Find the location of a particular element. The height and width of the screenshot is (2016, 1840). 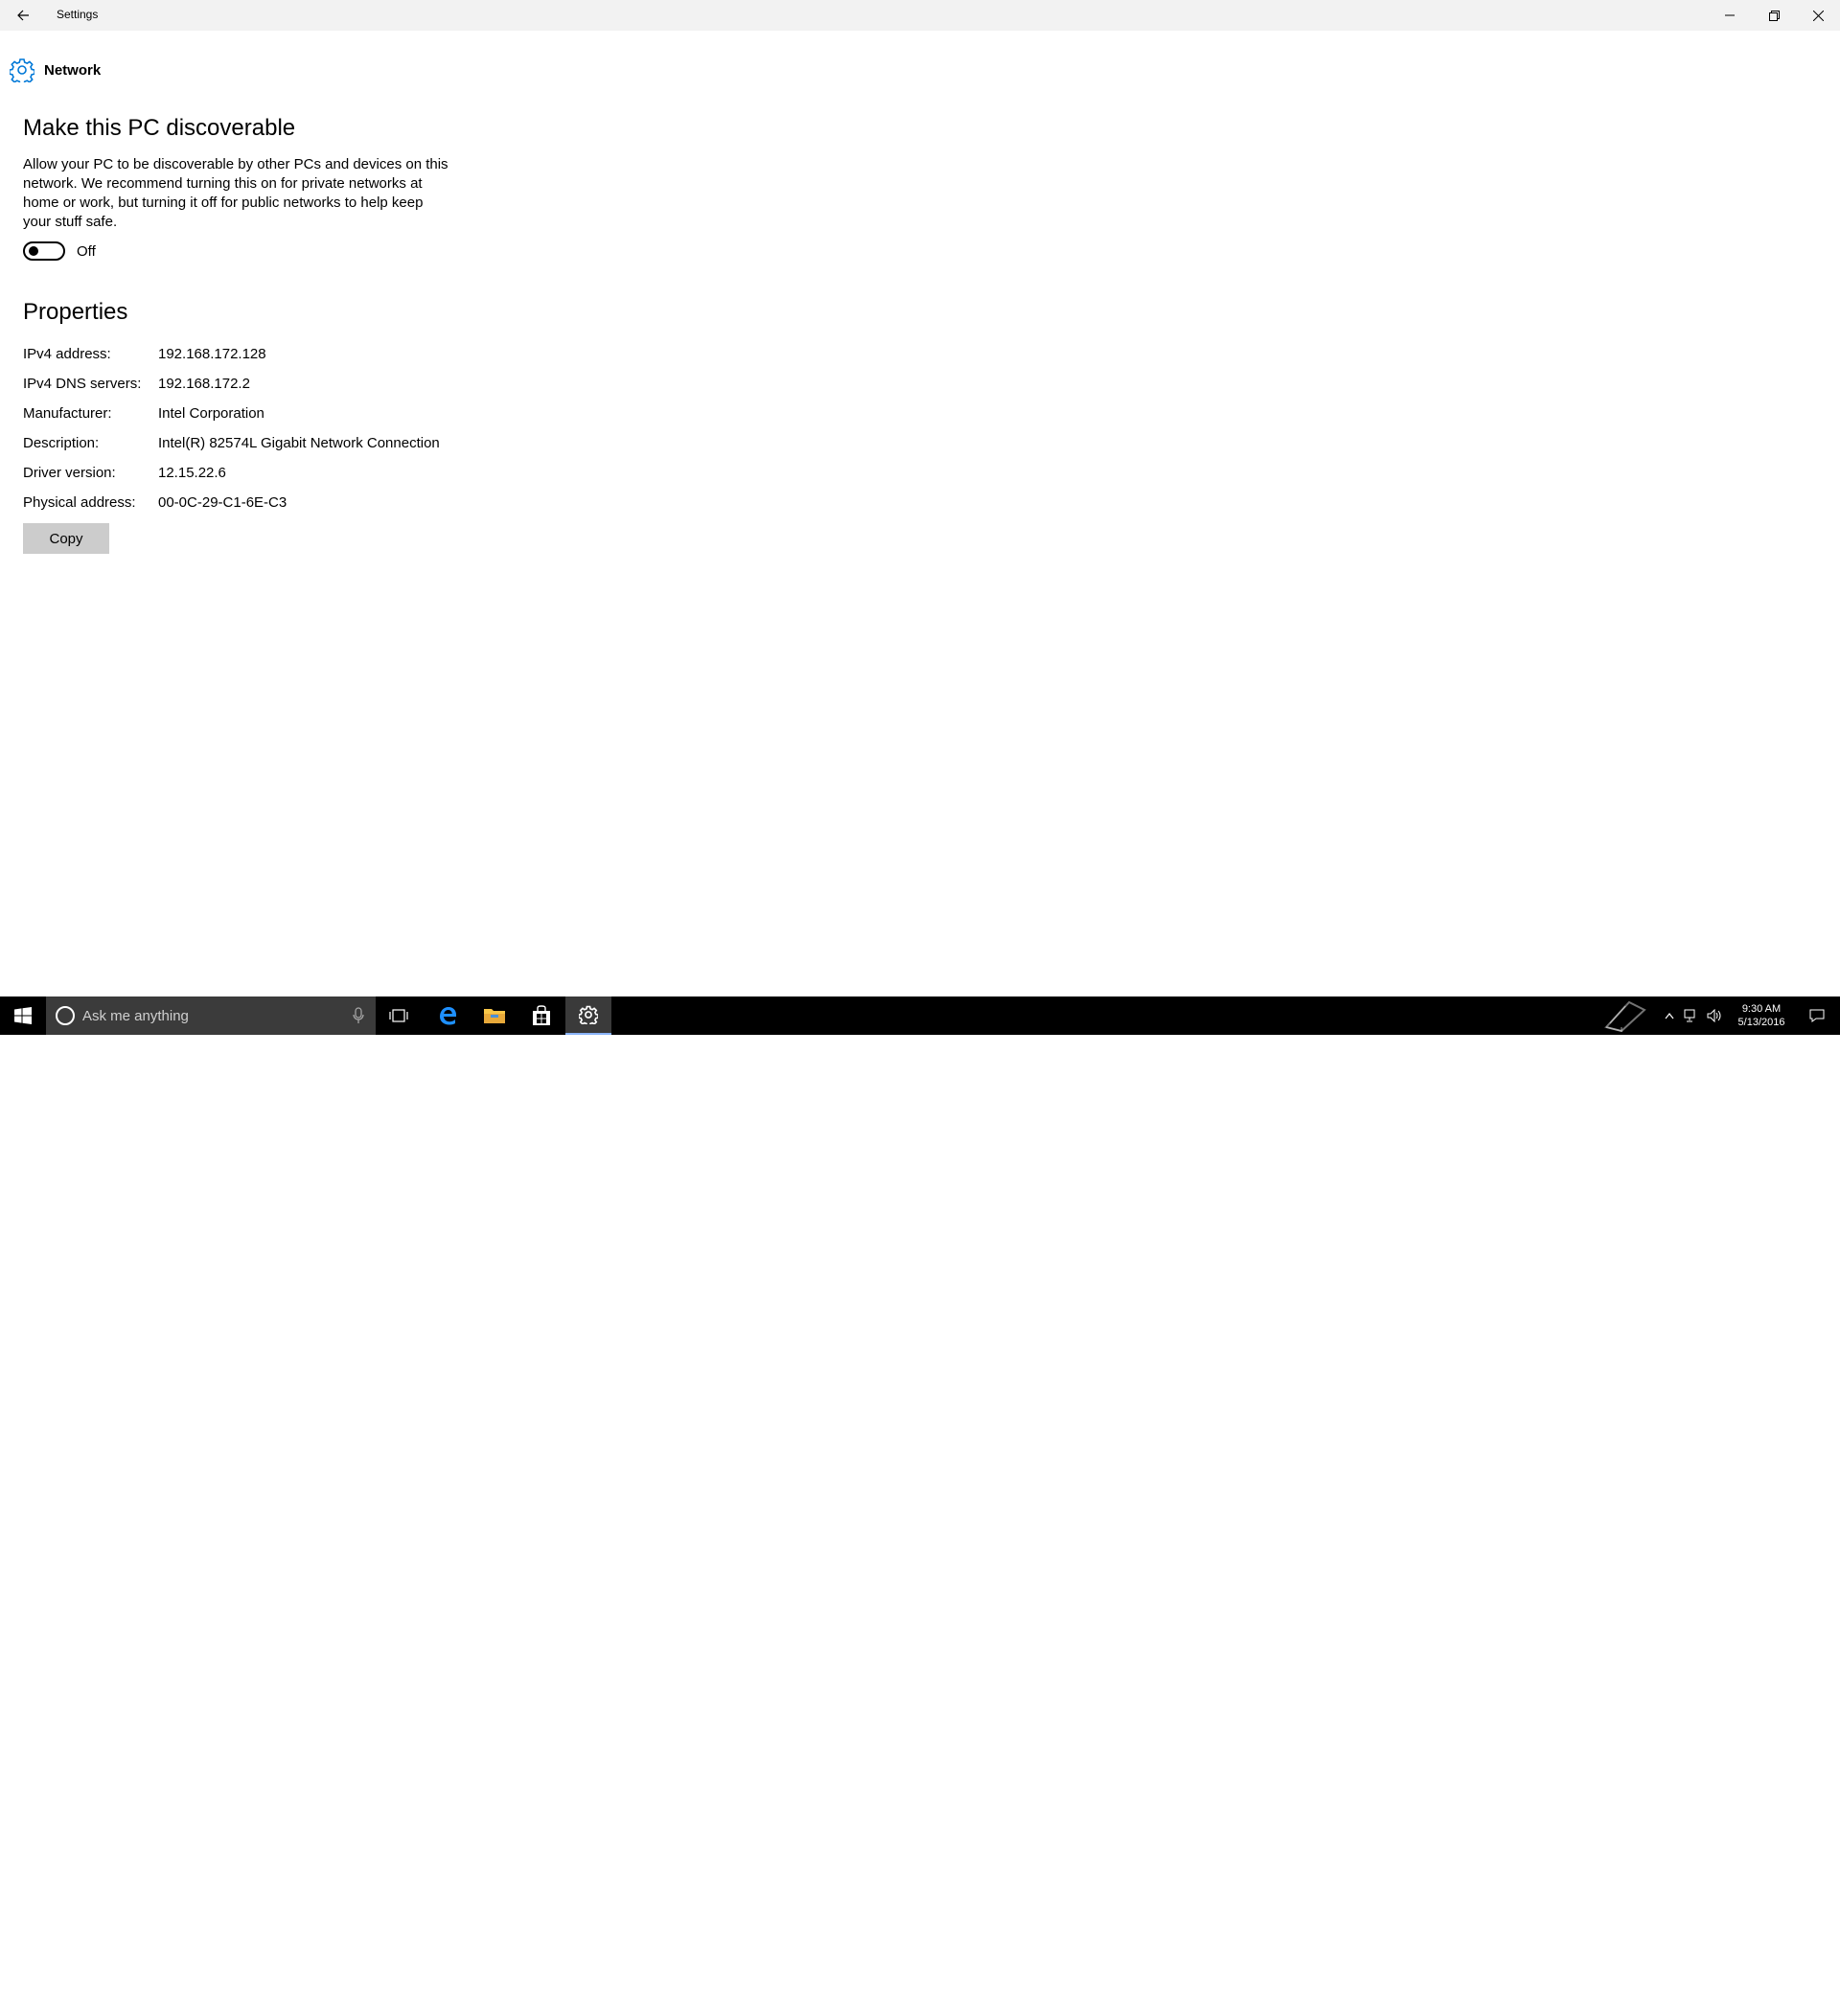

property-row: IPv4 address: 192.168.172.128 is located at coordinates (243, 354).